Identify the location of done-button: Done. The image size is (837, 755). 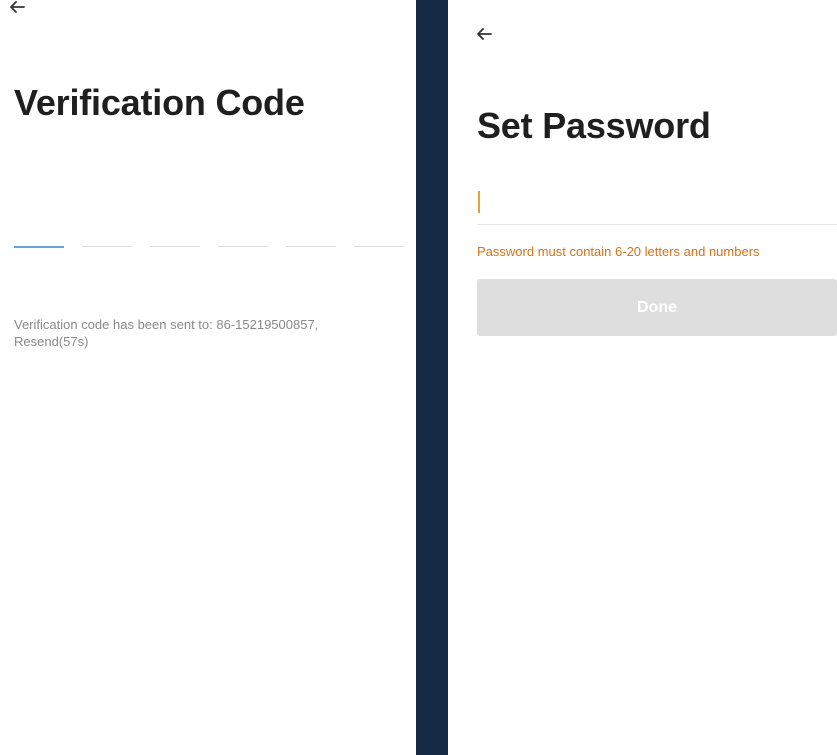
(657, 307).